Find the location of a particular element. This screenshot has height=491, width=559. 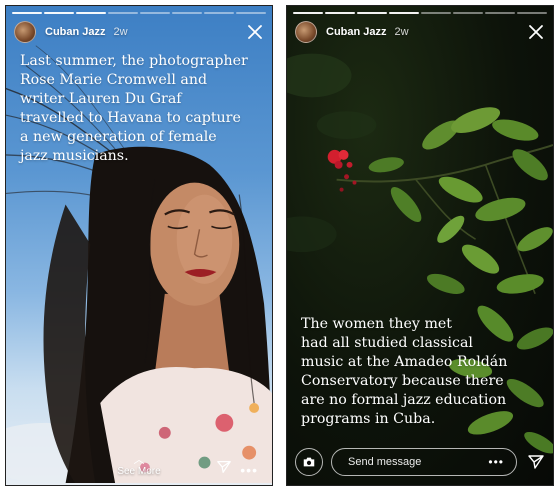

send-message-placeholder: Send message is located at coordinates (385, 462).